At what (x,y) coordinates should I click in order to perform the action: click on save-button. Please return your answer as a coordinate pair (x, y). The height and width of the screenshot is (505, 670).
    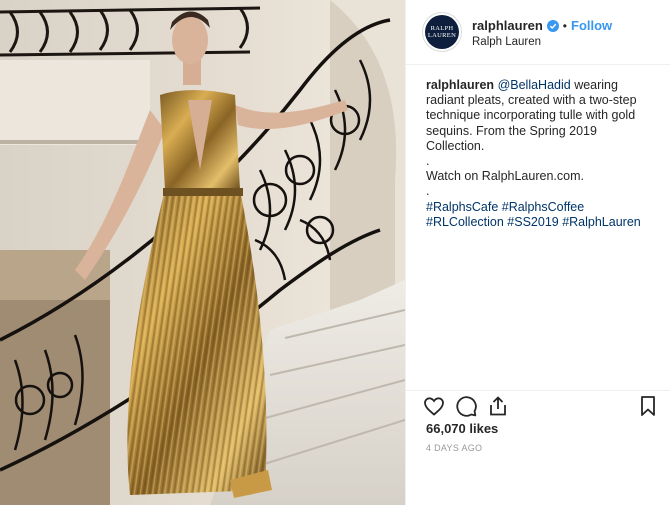
    Looking at the image, I should click on (648, 406).